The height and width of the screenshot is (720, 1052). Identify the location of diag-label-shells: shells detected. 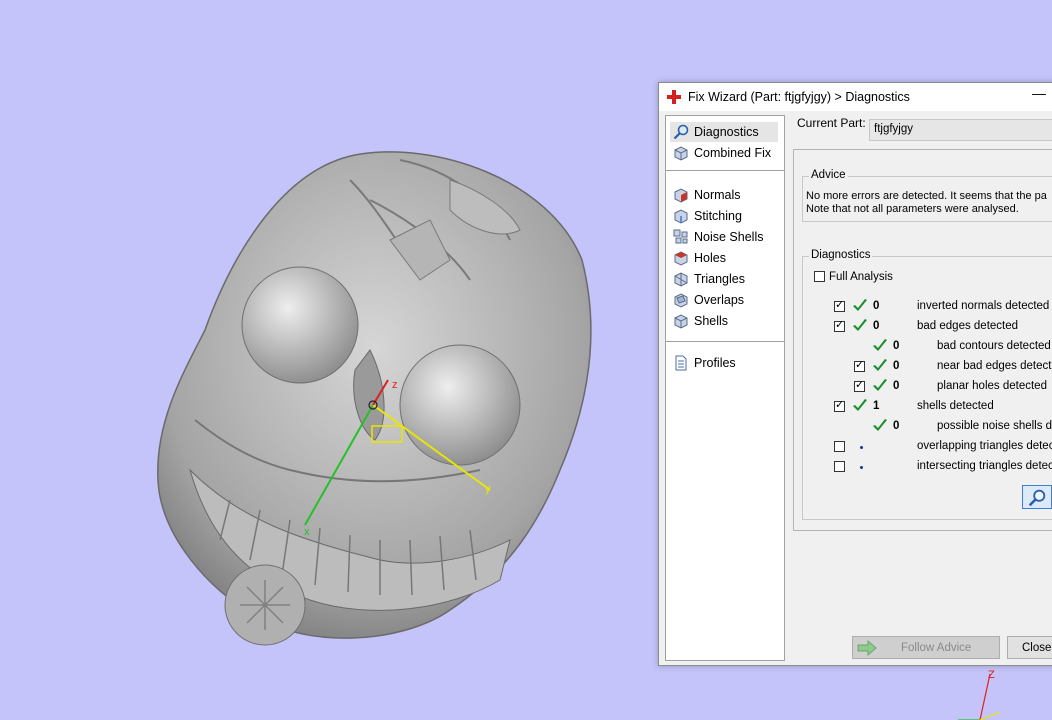
(955, 406).